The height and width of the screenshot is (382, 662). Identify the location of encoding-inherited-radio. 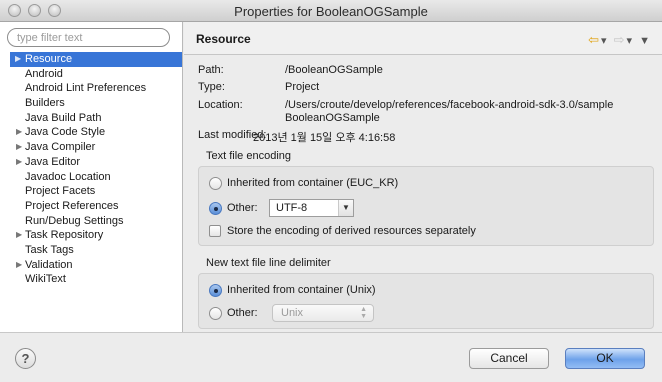
(215, 183).